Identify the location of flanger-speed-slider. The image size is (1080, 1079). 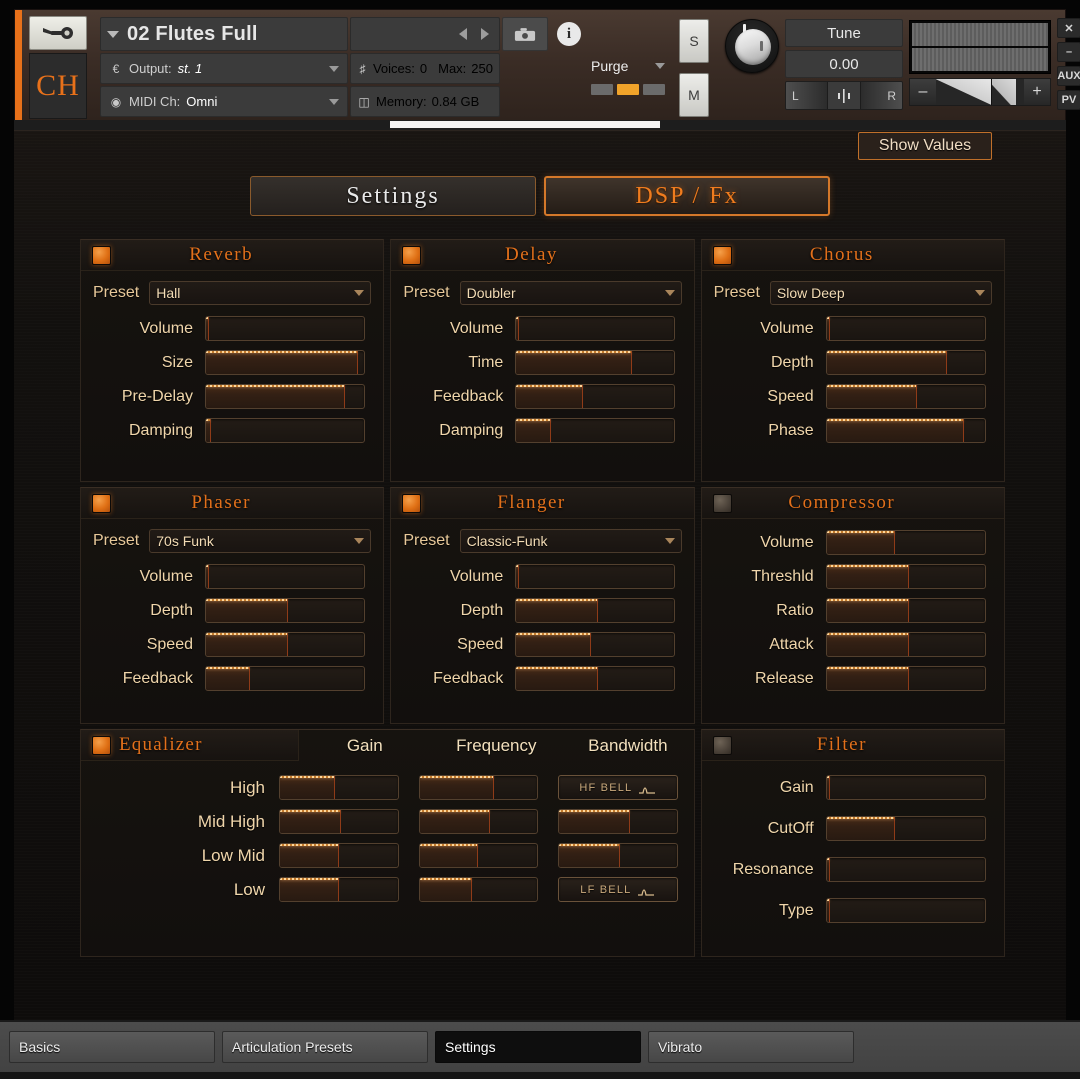
(595, 644).